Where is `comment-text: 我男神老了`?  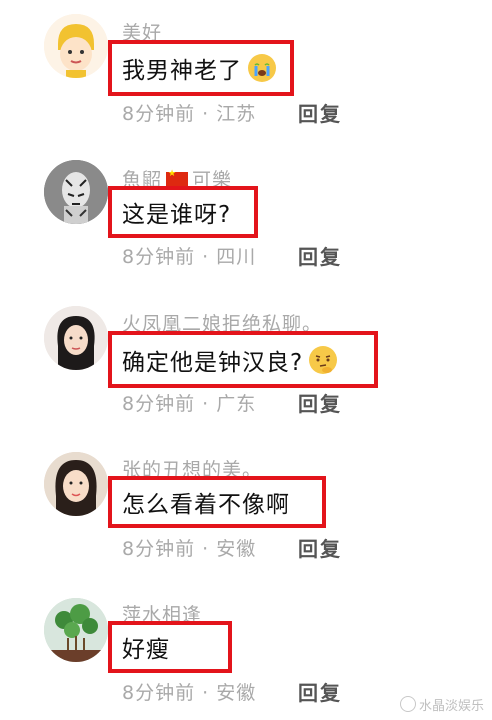
comment-text: 我男神老了 is located at coordinates (182, 71).